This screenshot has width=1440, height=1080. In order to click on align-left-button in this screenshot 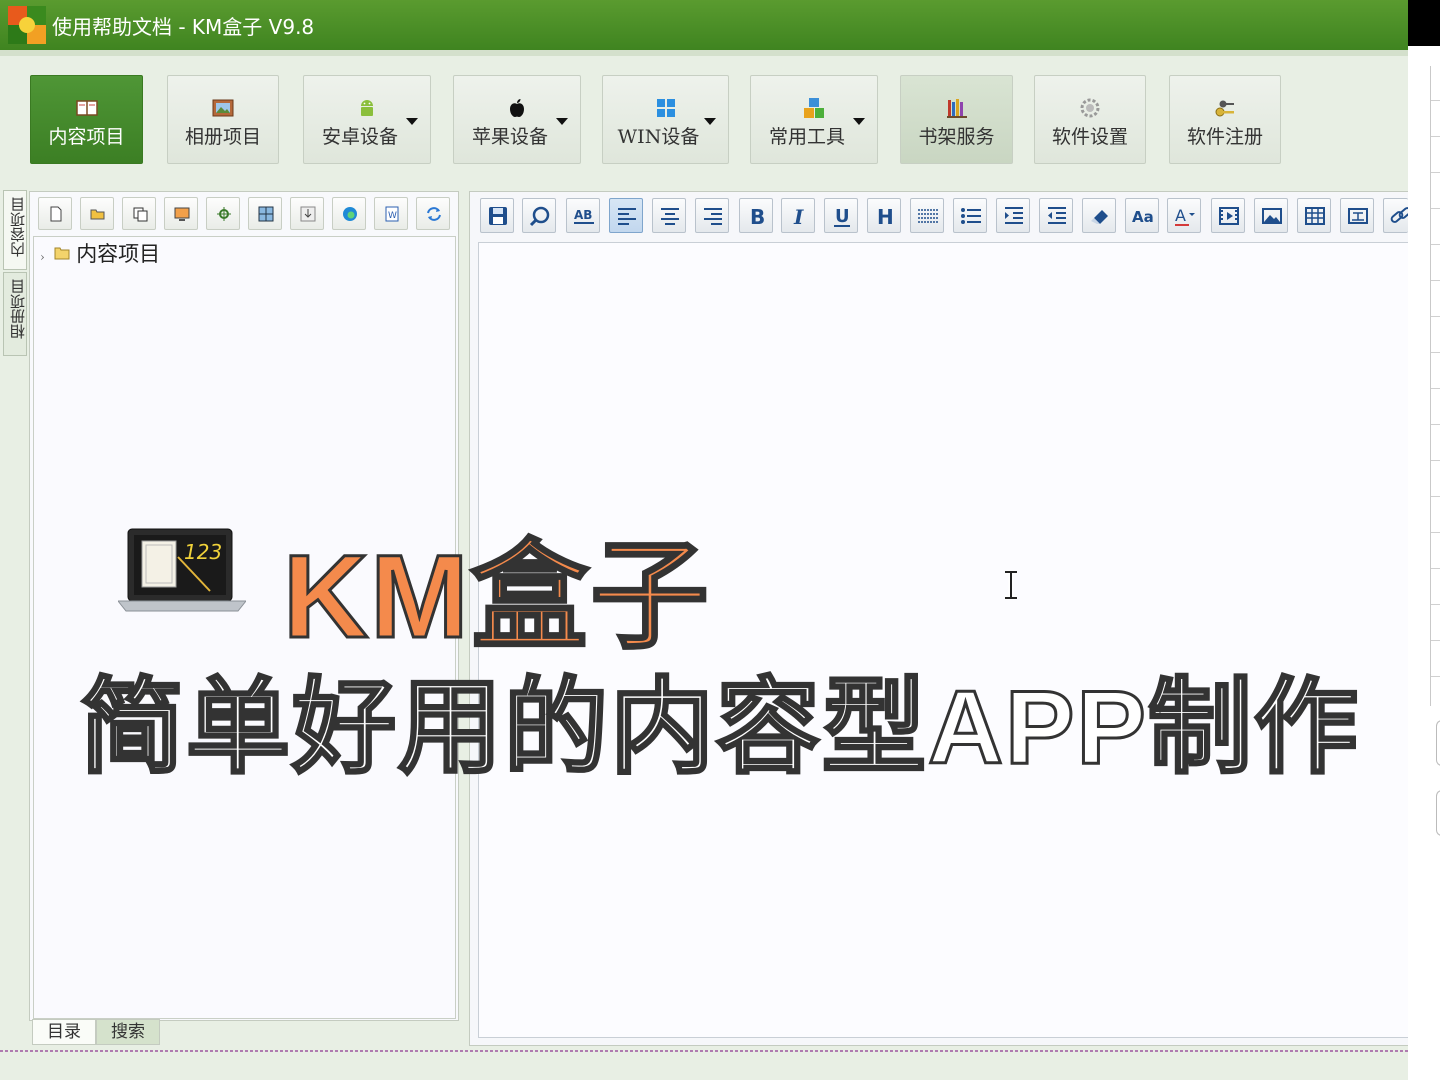, I will do `click(626, 215)`.